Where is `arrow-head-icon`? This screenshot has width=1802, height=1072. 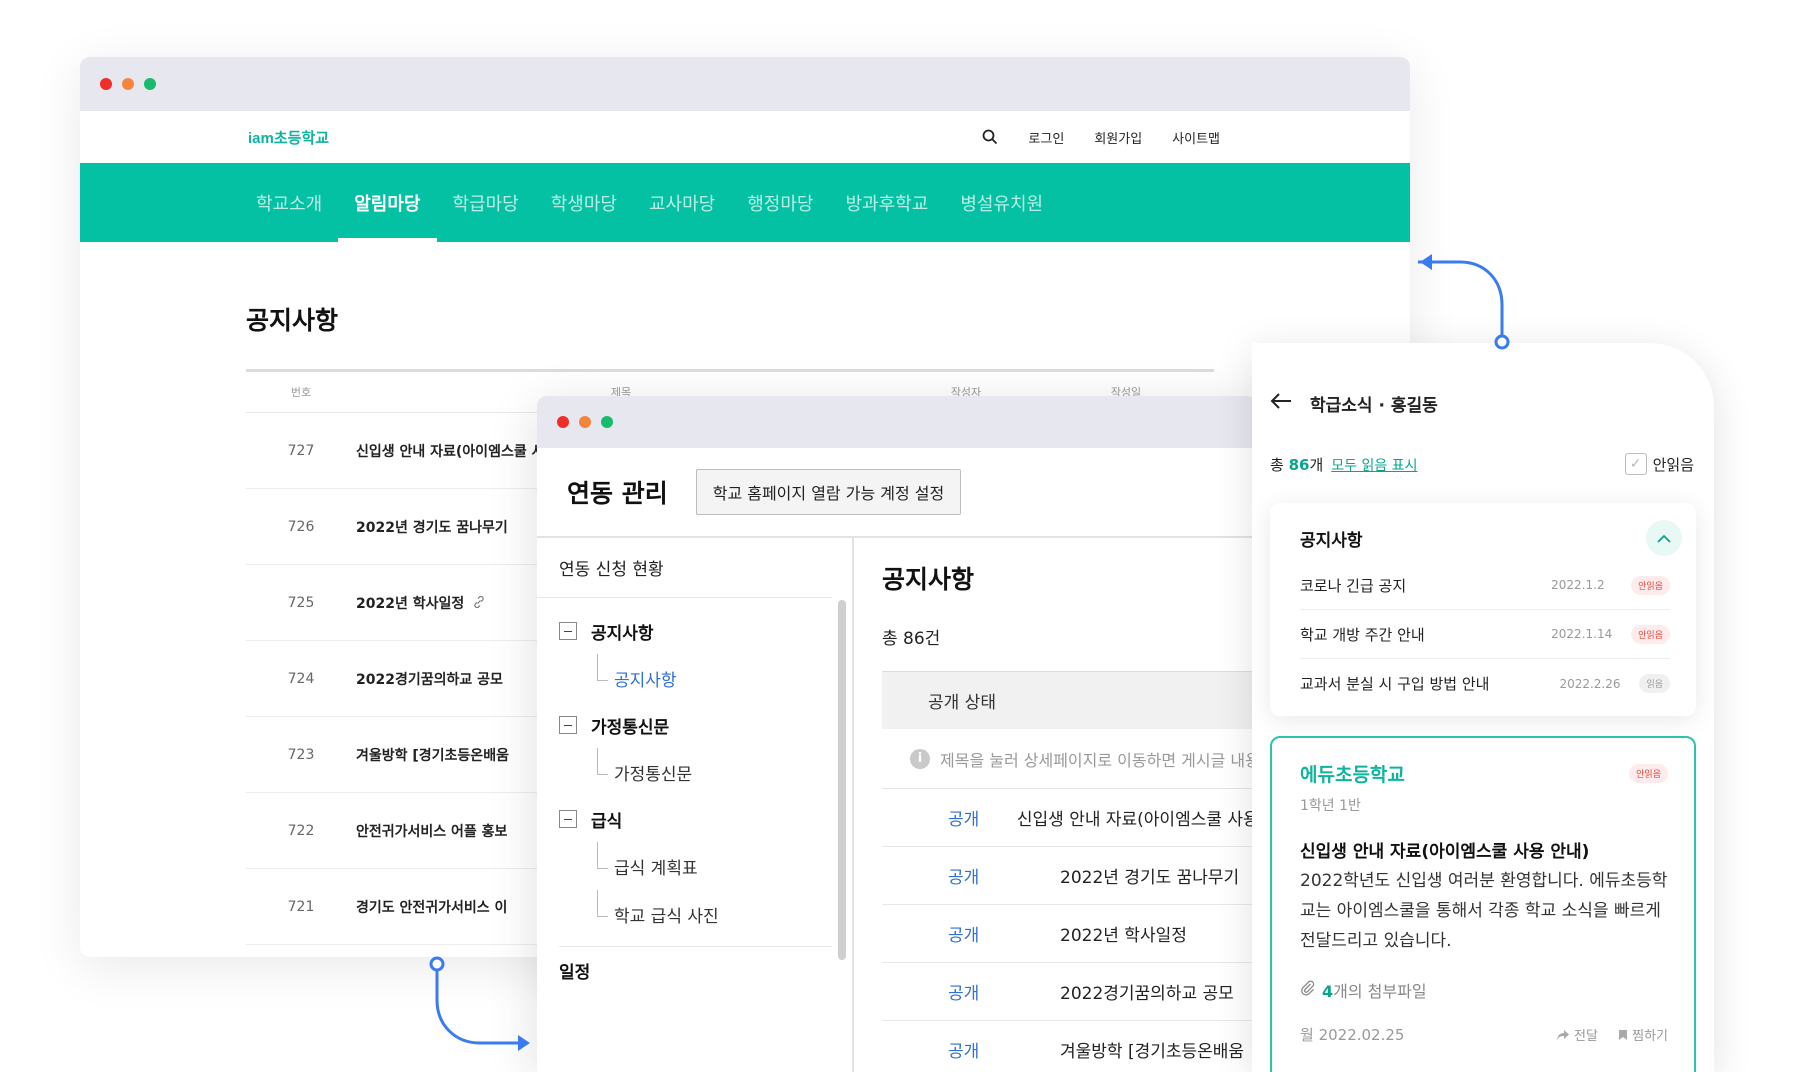 arrow-head-icon is located at coordinates (1426, 262).